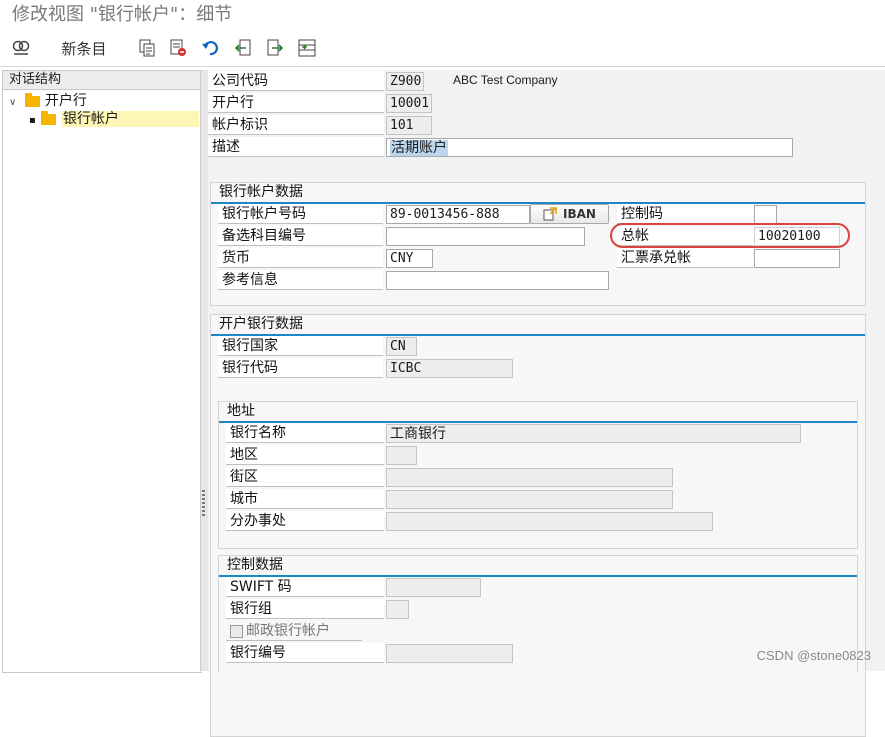 The height and width of the screenshot is (737, 885). I want to click on toolbar: 新条目, so click(442, 49).